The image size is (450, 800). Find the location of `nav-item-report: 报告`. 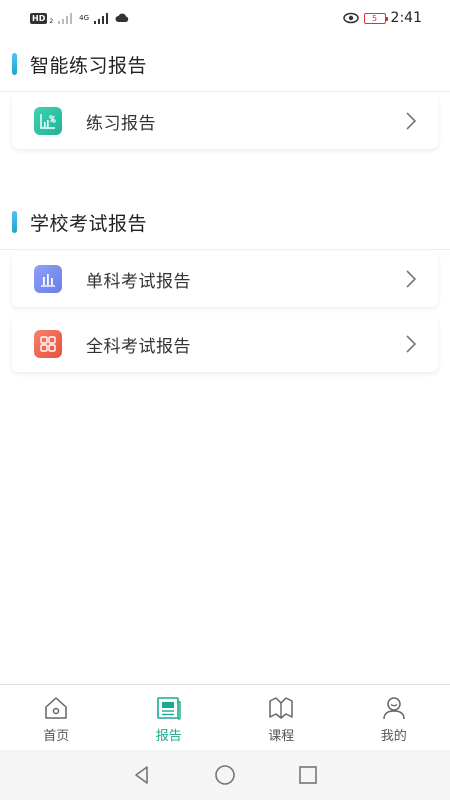

nav-item-report: 报告 is located at coordinates (169, 717).